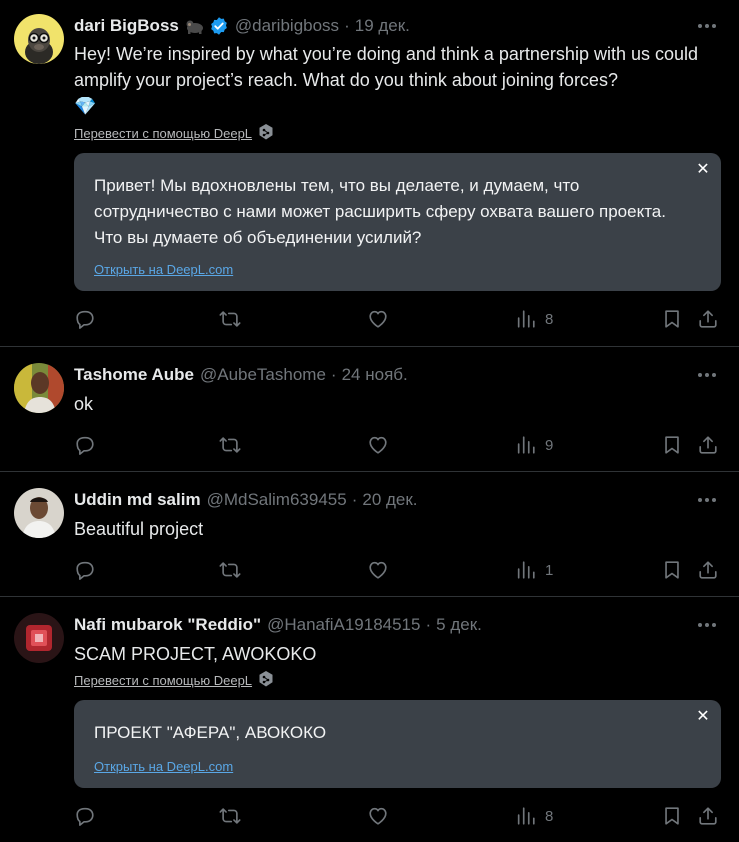  What do you see at coordinates (139, 529) in the screenshot?
I see `tweet-text: Beautiful project` at bounding box center [139, 529].